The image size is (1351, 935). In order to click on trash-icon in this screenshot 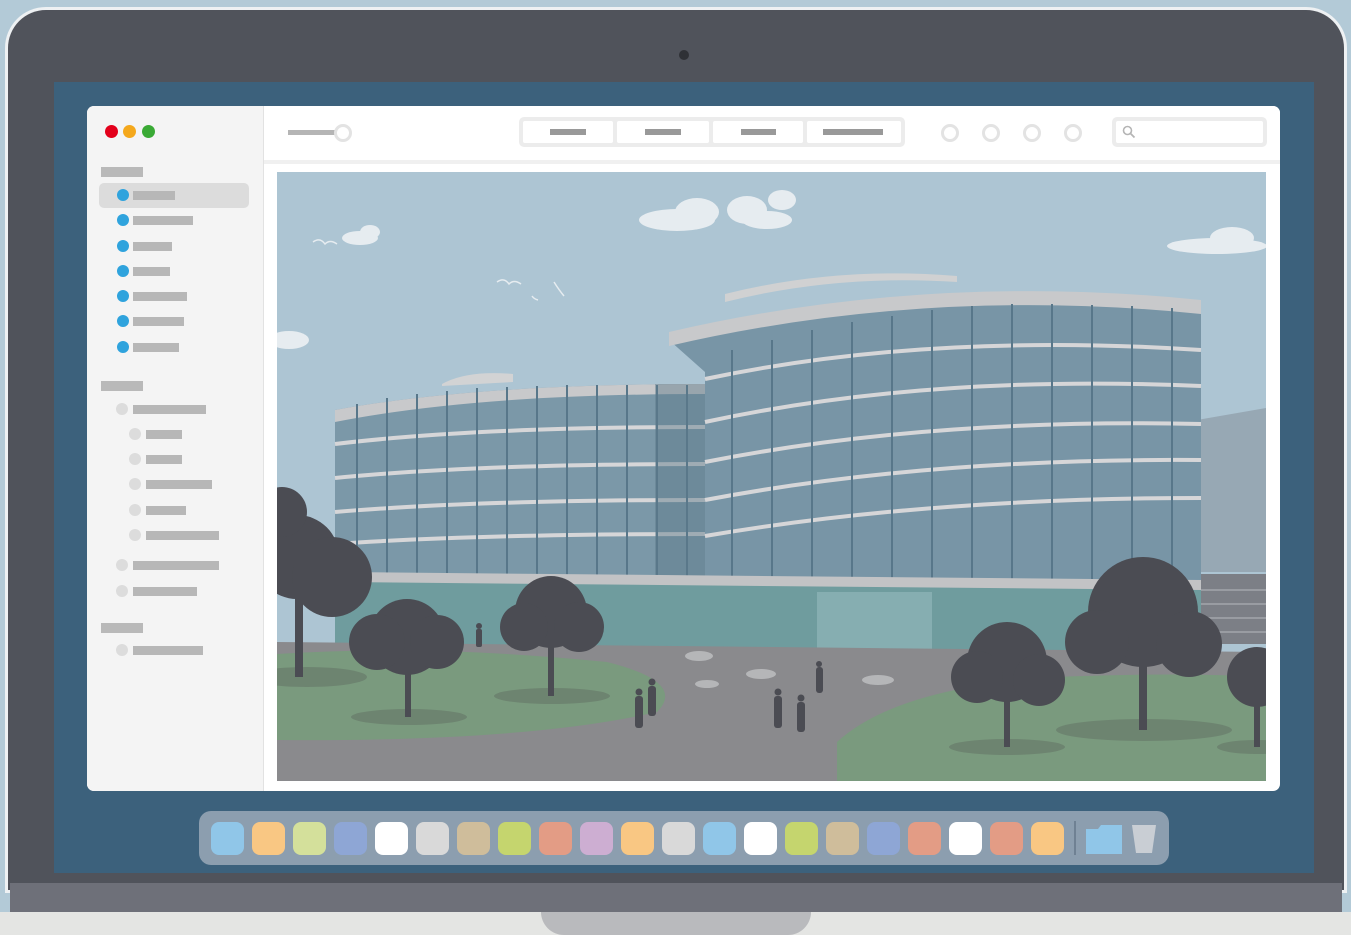, I will do `click(1144, 839)`.